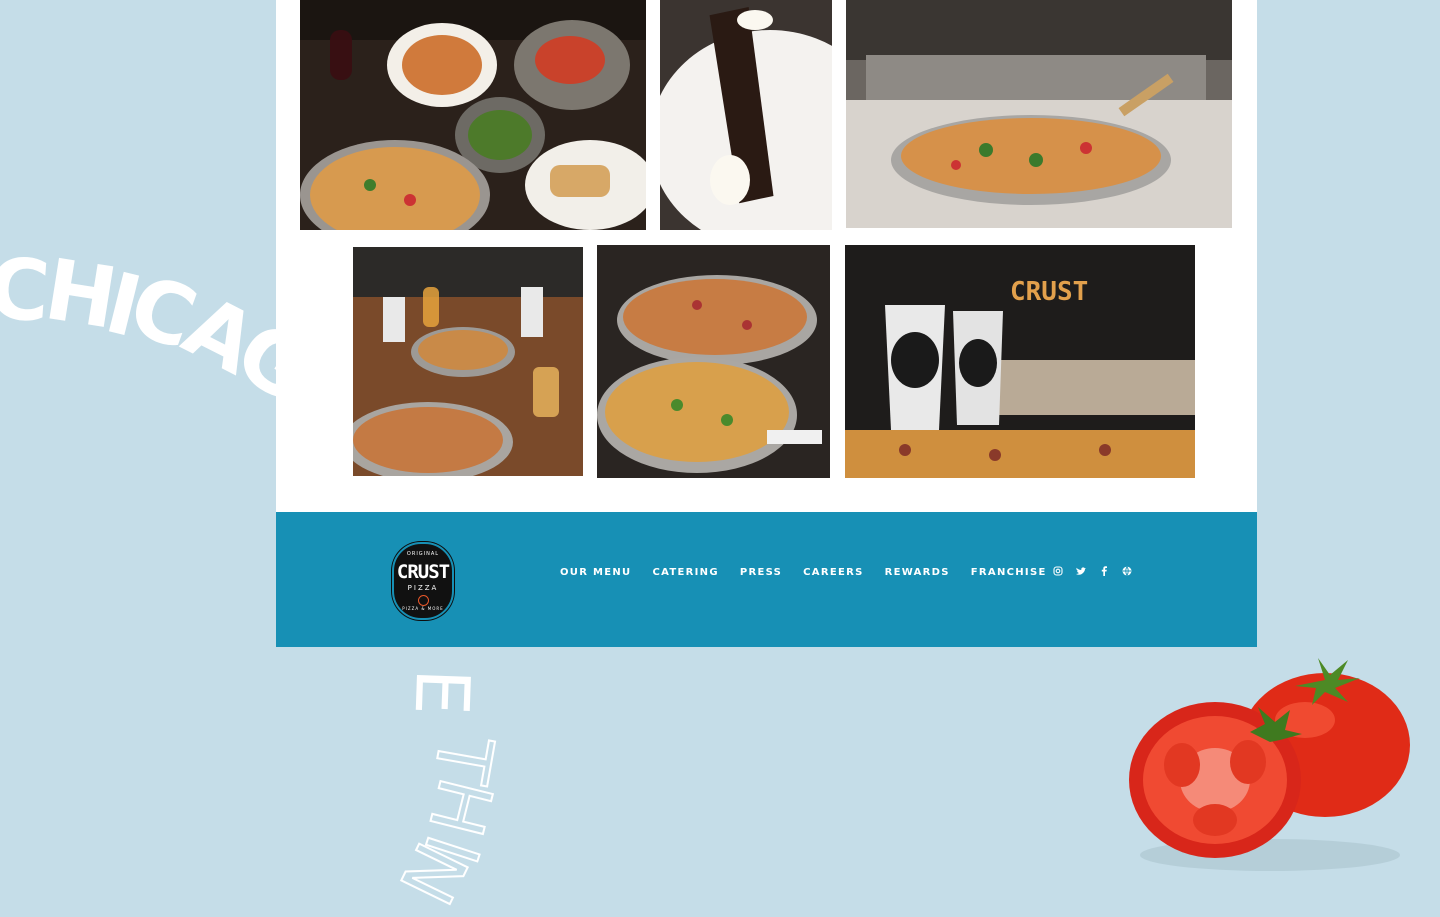  Describe the element at coordinates (1058, 571) in the screenshot. I see `instagram-icon` at that location.